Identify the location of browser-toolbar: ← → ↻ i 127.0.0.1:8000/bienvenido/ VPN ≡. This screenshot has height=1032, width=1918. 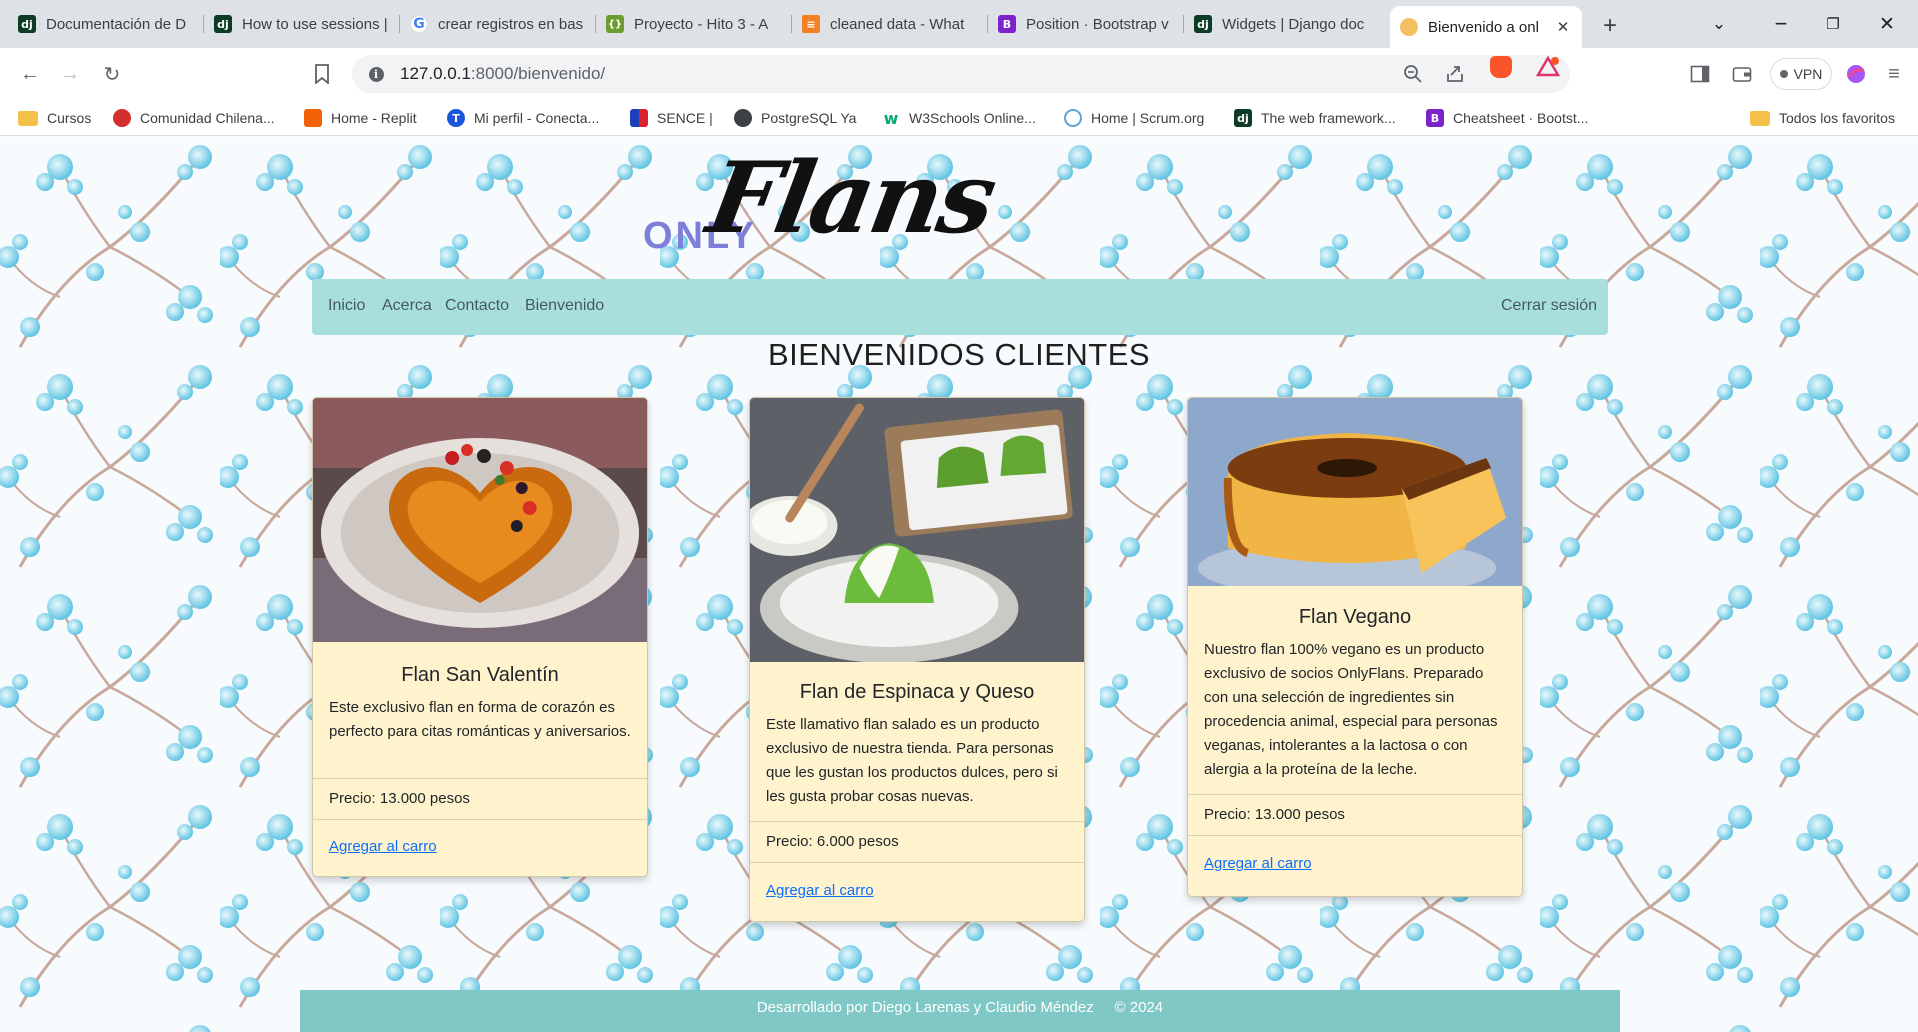
(959, 74).